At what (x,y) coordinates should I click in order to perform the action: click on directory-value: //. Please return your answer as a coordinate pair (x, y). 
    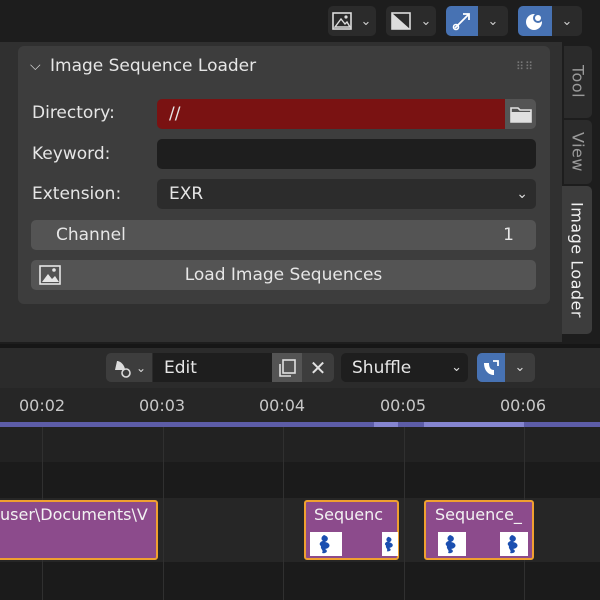
    Looking at the image, I should click on (175, 114).